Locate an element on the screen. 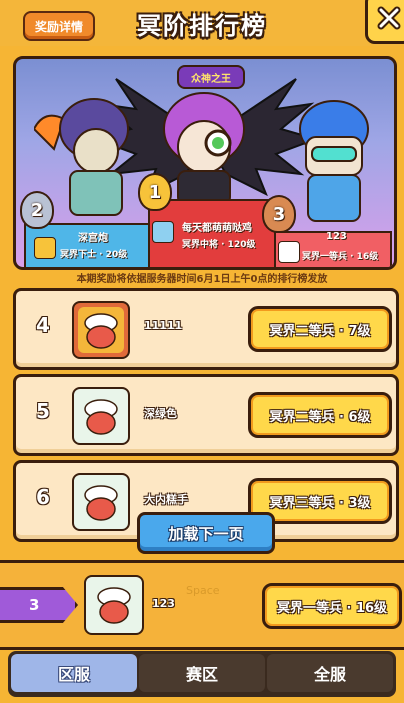 The width and height of the screenshot is (404, 703). rank-1-medal: 1 is located at coordinates (155, 192).